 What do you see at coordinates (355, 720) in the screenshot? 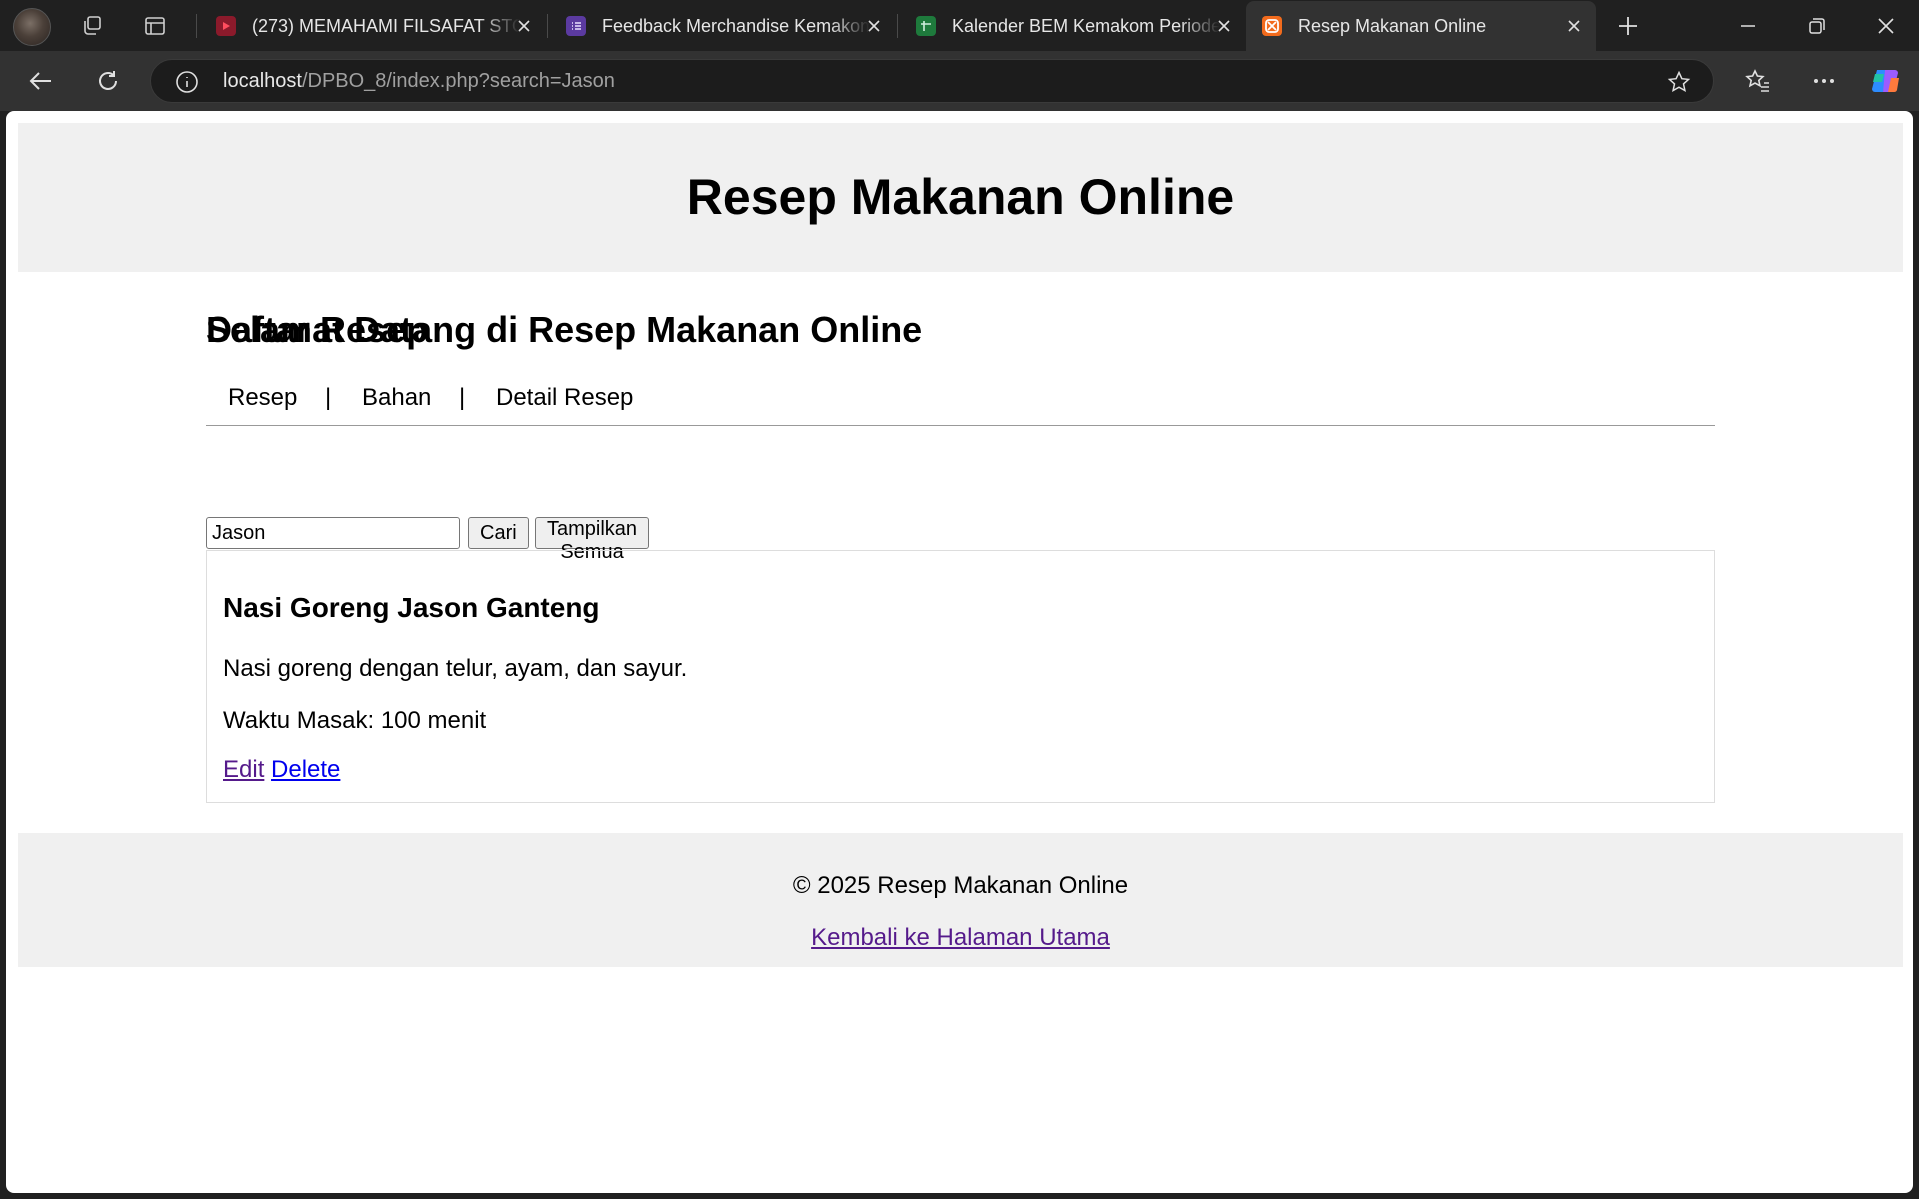
I see `recipe-cook-time: Waktu Masak: 100 menit` at bounding box center [355, 720].